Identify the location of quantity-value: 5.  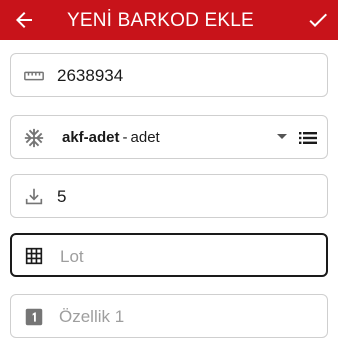
(62, 196).